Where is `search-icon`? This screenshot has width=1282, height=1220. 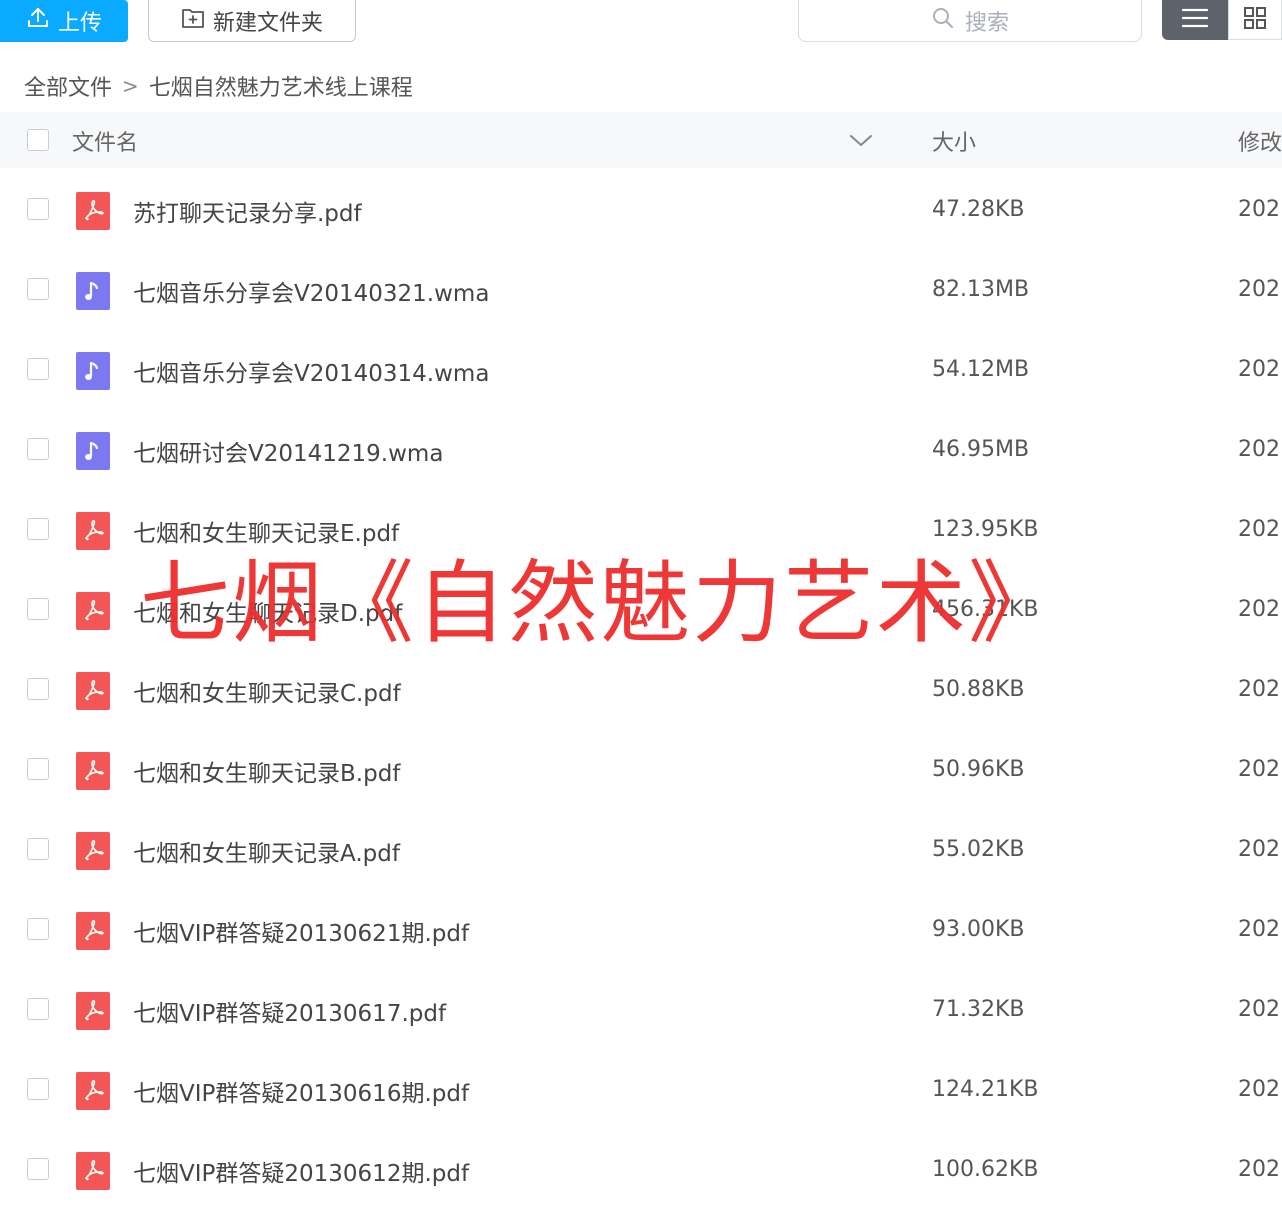 search-icon is located at coordinates (943, 21).